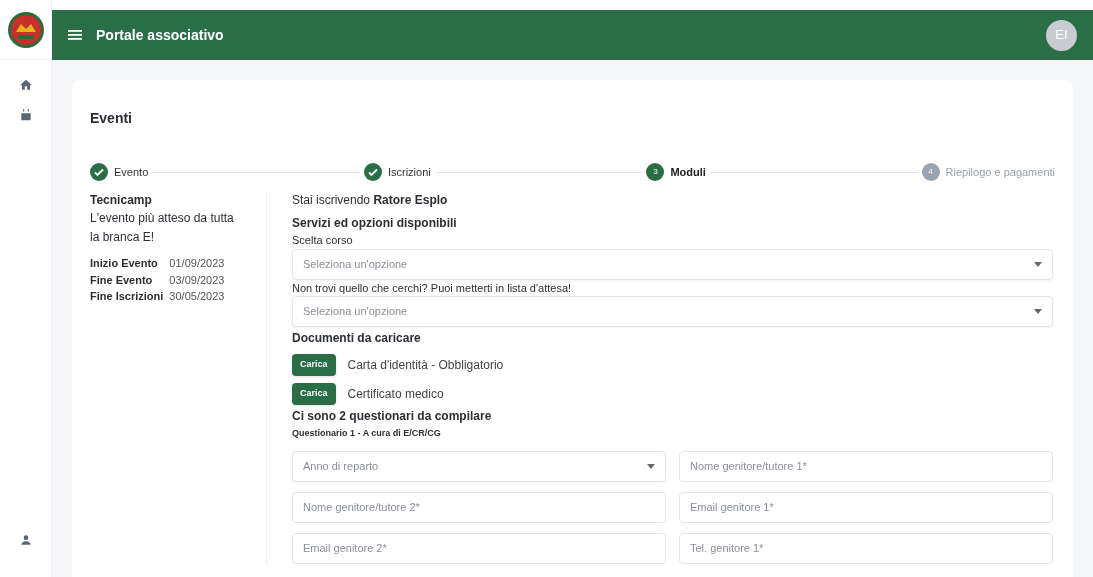  I want to click on questionnaire-title: Questionario 1 - A cura di E/CR/CG, so click(367, 433).